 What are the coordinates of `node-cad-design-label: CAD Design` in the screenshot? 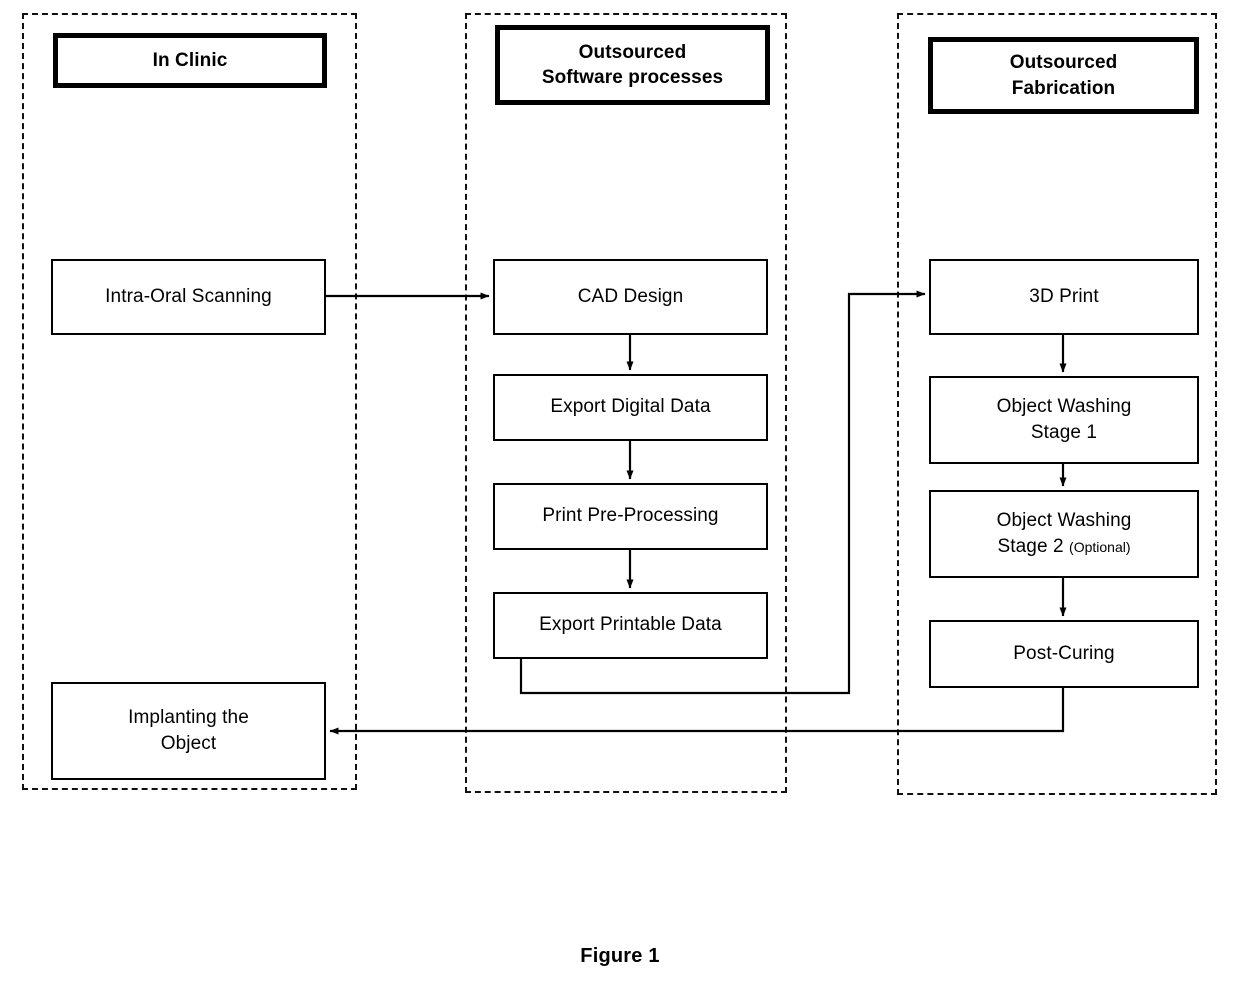 It's located at (630, 296).